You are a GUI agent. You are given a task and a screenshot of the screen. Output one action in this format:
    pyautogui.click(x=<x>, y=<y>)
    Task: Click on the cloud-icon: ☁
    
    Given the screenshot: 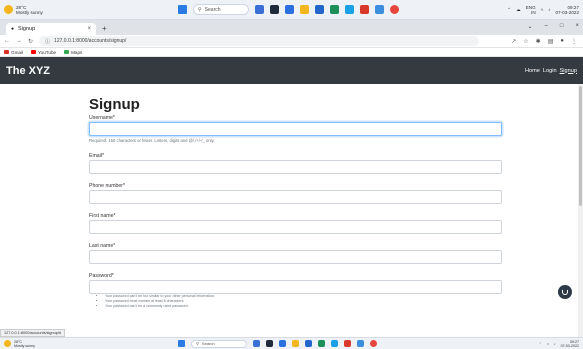 What is the action you would take?
    pyautogui.click(x=518, y=10)
    